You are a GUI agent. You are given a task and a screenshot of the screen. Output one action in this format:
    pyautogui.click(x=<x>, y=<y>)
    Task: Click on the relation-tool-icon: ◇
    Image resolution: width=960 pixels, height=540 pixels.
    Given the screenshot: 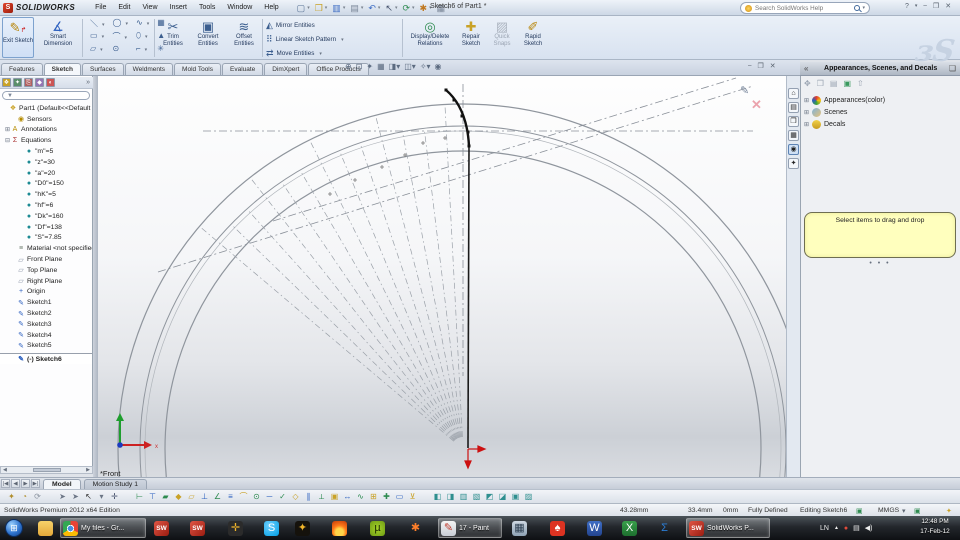 What is the action you would take?
    pyautogui.click(x=295, y=497)
    